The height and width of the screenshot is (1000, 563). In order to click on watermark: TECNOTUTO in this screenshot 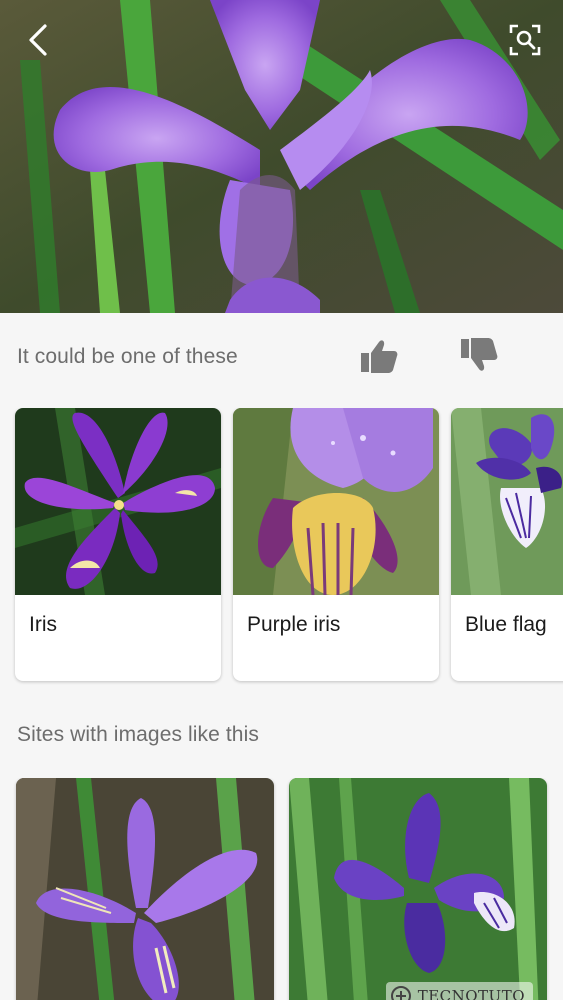, I will do `click(459, 991)`.